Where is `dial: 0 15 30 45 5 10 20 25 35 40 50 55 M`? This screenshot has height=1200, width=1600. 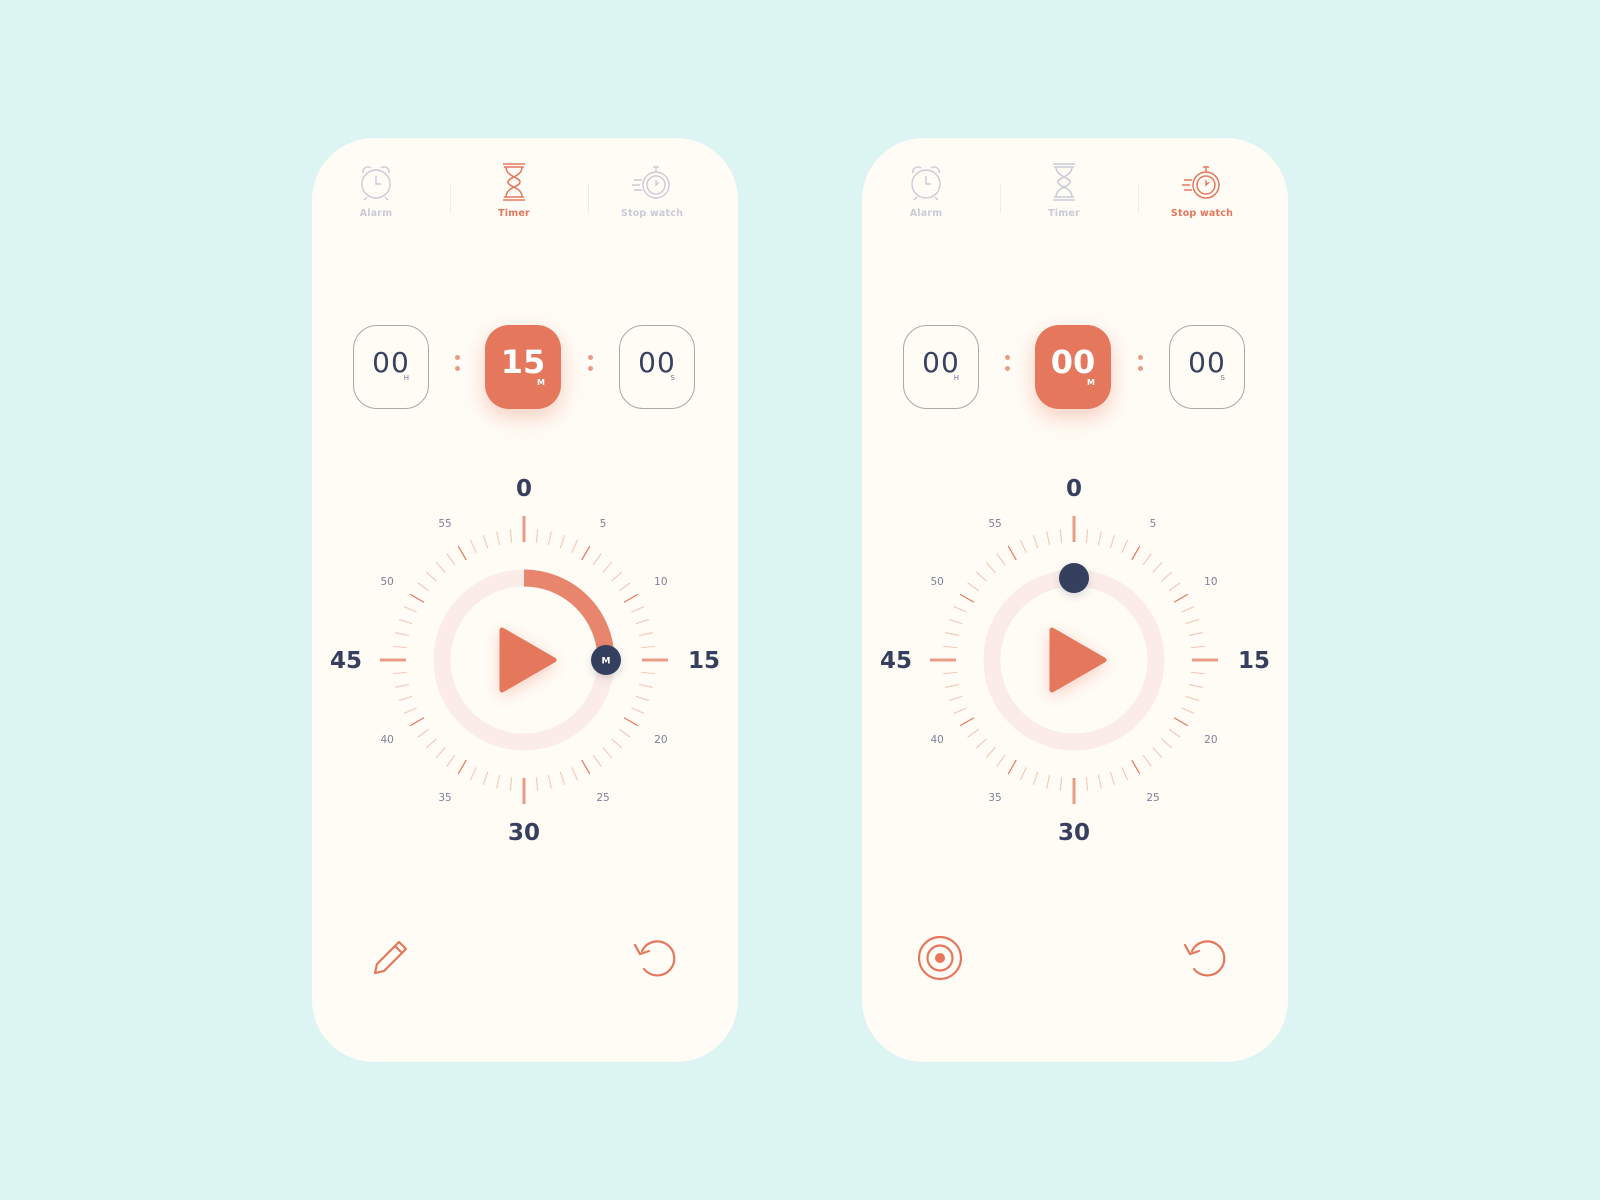
dial: 0 15 30 45 5 10 20 25 35 40 50 55 M is located at coordinates (525, 668).